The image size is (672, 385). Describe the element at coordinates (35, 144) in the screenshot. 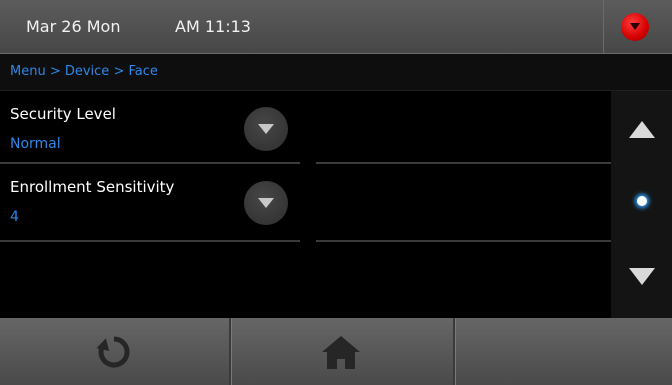

I see `setting-value: Normal` at that location.